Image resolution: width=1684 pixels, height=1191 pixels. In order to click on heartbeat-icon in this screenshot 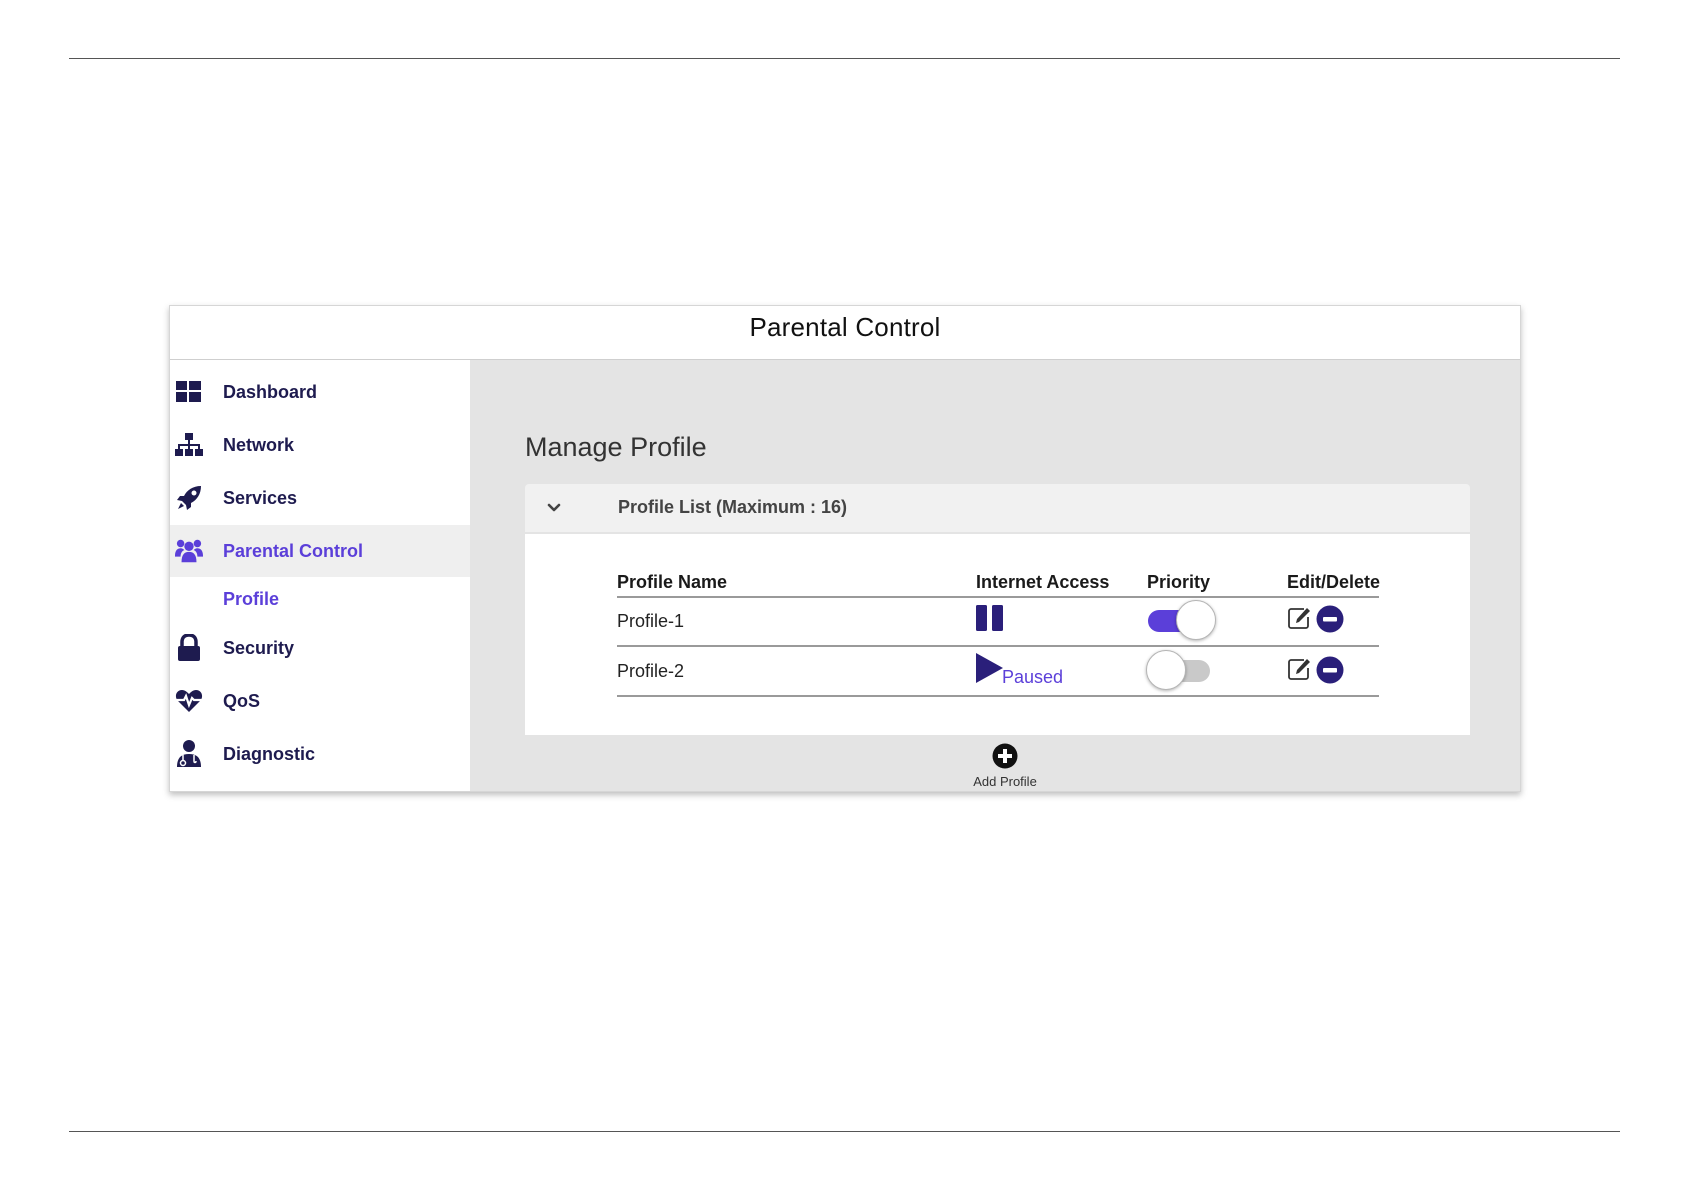, I will do `click(189, 701)`.